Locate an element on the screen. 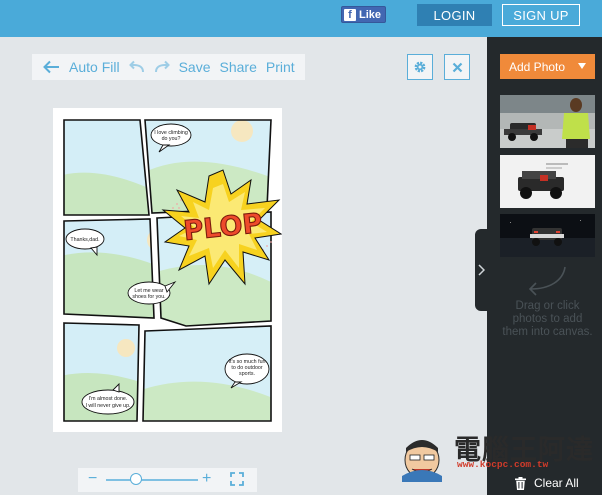 The width and height of the screenshot is (602, 495). drag-hint-line: photos to add is located at coordinates (547, 319).